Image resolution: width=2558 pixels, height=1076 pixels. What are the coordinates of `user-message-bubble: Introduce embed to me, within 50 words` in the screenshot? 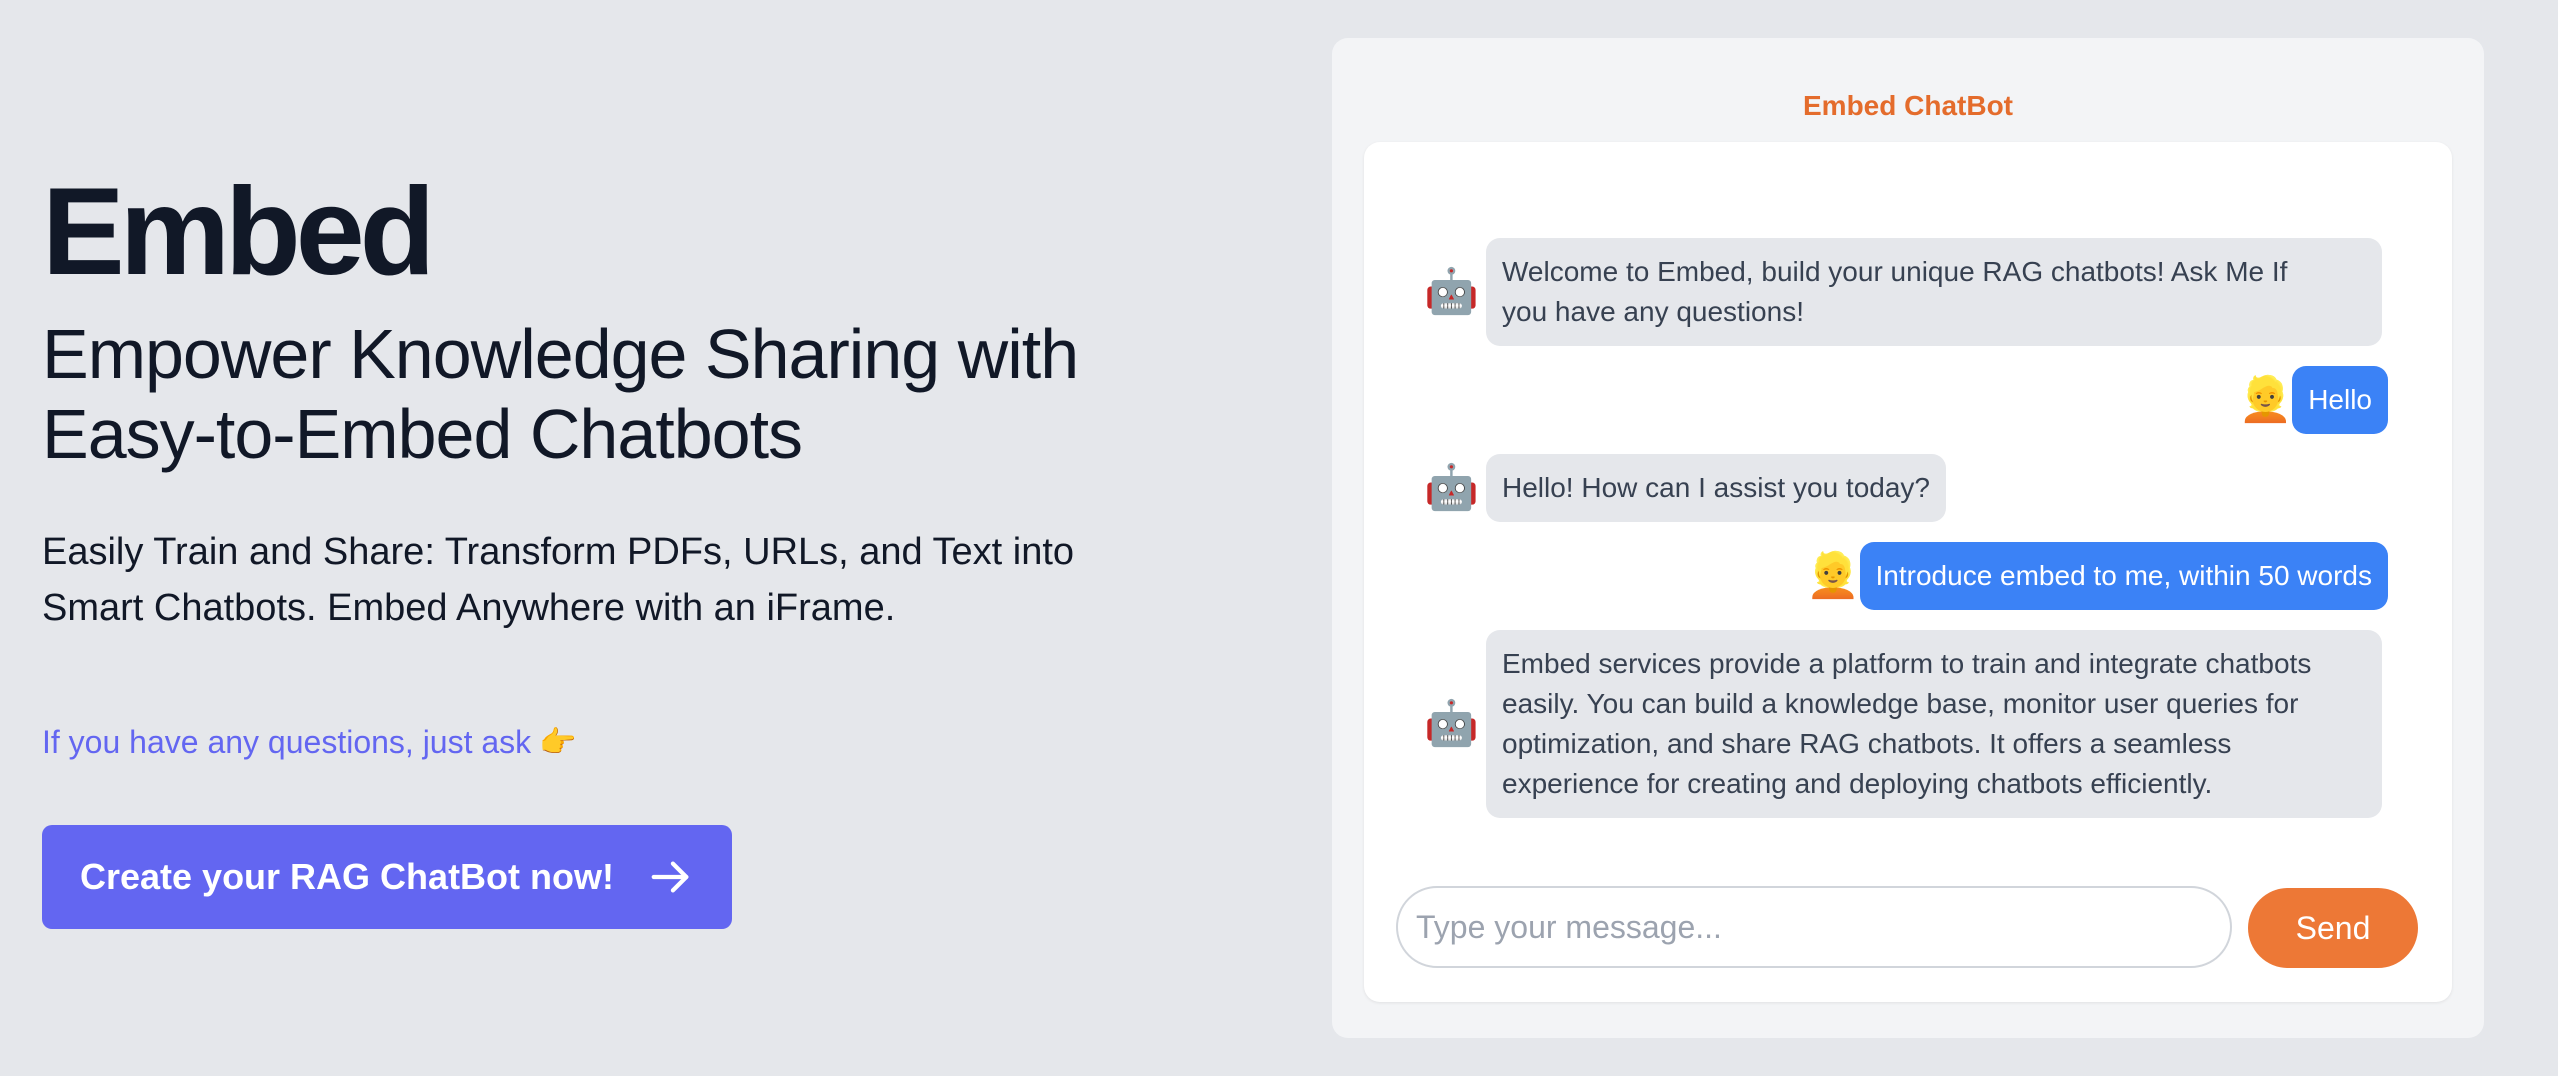 It's located at (2123, 576).